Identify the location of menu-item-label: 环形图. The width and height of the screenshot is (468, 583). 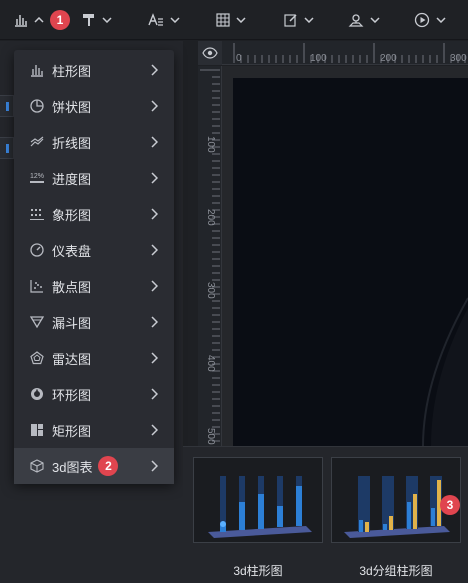
(72, 395).